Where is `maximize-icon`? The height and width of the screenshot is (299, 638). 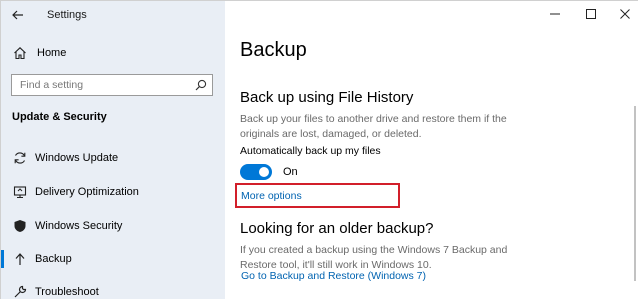 maximize-icon is located at coordinates (591, 14).